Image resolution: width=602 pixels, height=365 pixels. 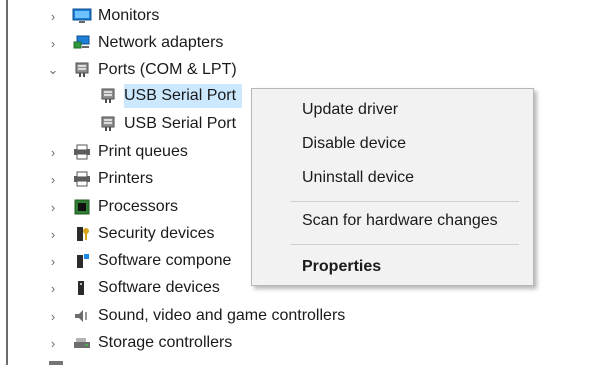 I want to click on tree-item-label-wrap: Print queues, so click(x=146, y=152).